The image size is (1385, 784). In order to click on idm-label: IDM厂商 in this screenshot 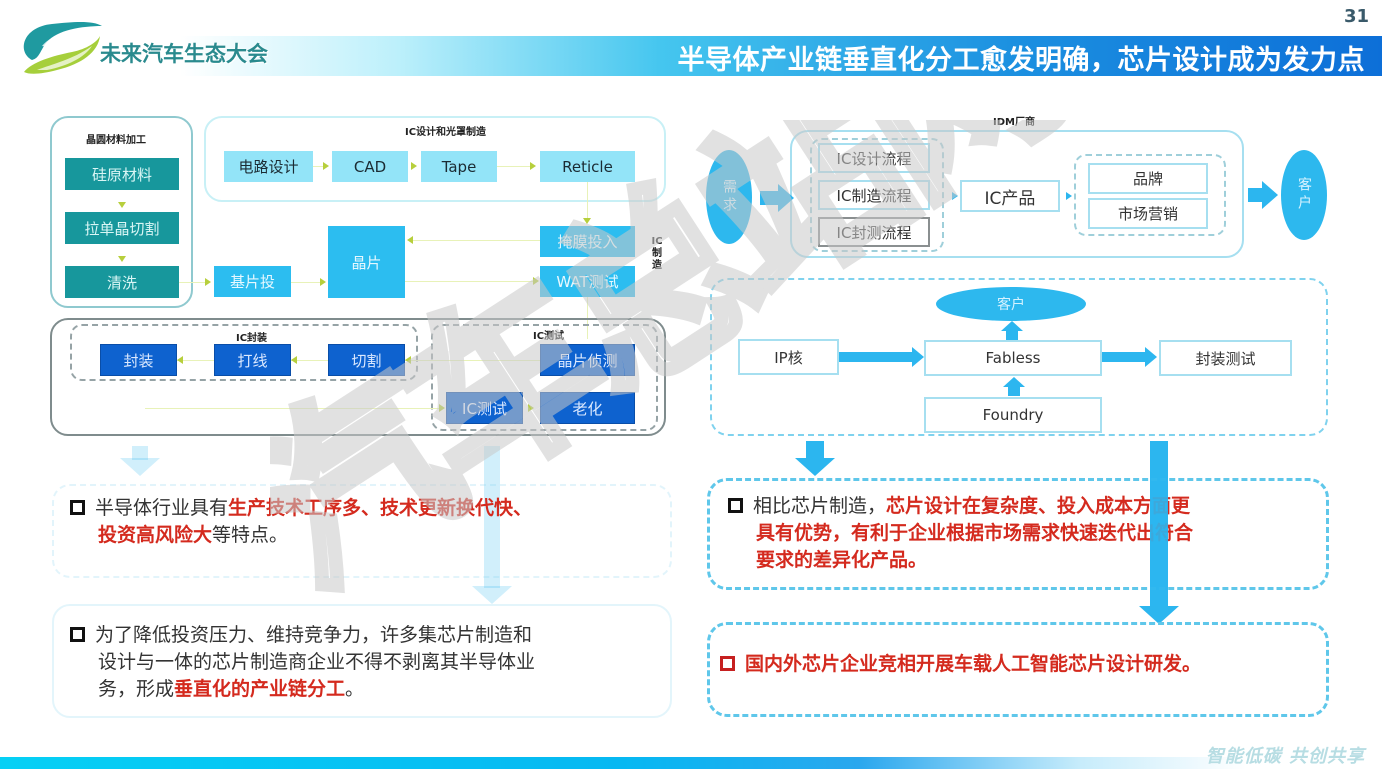, I will do `click(1014, 122)`.